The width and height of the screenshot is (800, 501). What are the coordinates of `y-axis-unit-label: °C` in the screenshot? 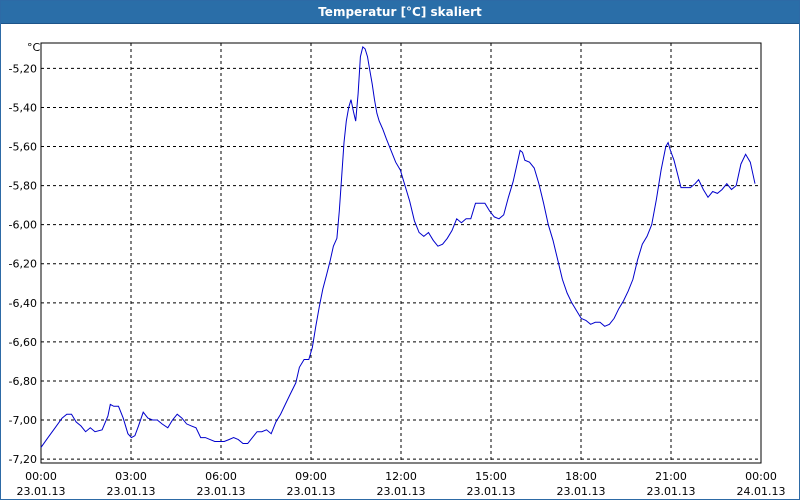 It's located at (34, 47).